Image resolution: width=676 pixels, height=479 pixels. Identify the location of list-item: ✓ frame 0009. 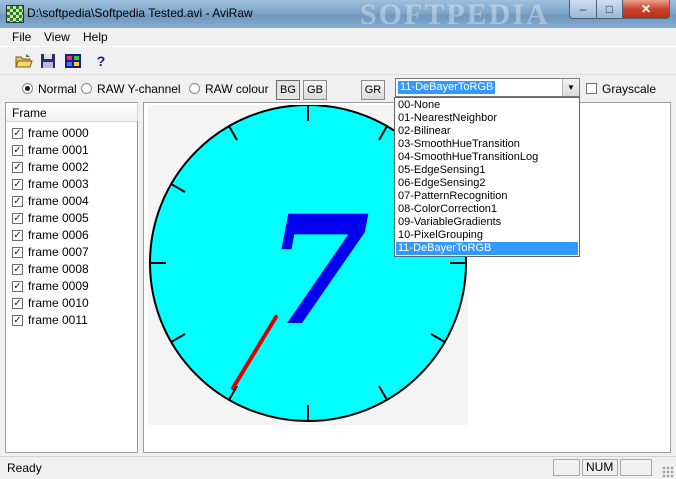
(72, 286).